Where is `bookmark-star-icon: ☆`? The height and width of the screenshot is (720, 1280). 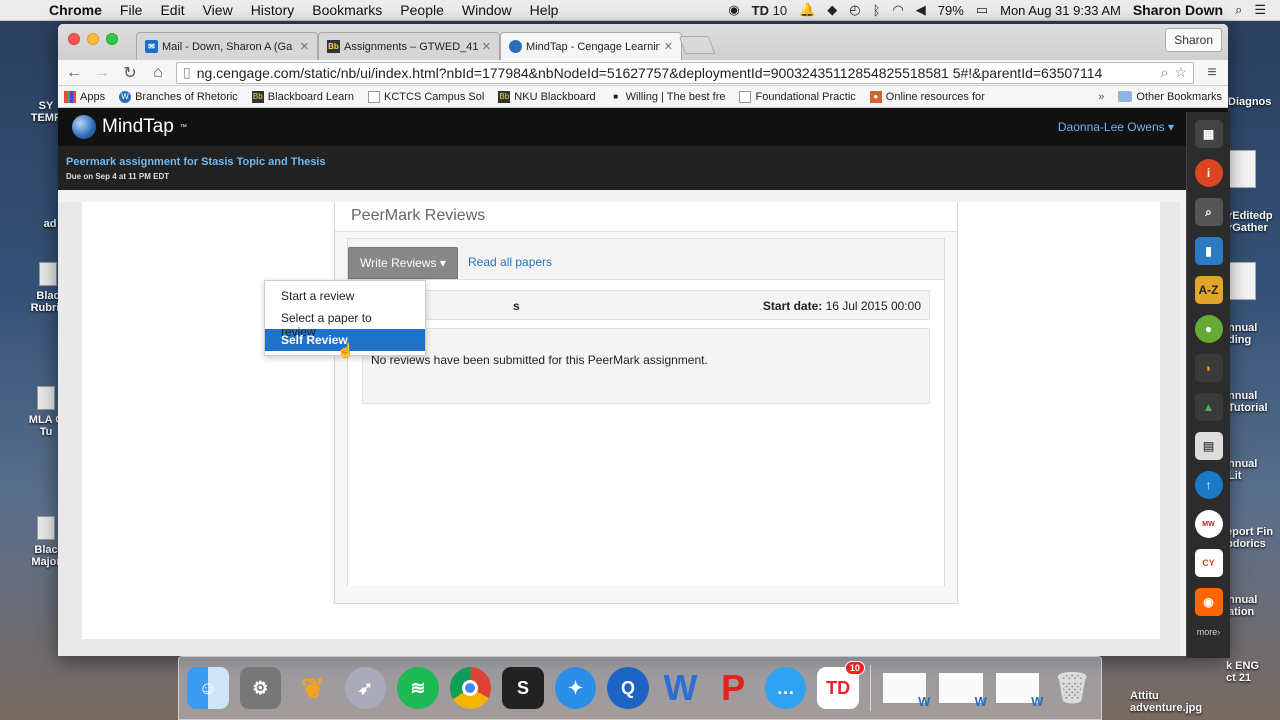 bookmark-star-icon: ☆ is located at coordinates (1180, 72).